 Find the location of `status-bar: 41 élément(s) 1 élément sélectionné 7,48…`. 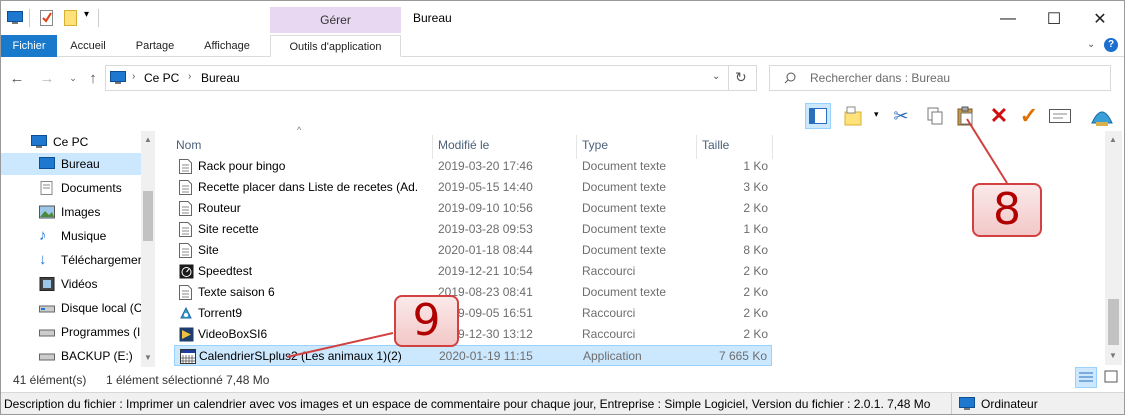

status-bar: 41 élément(s) 1 élément sélectionné 7,48… is located at coordinates (562, 379).